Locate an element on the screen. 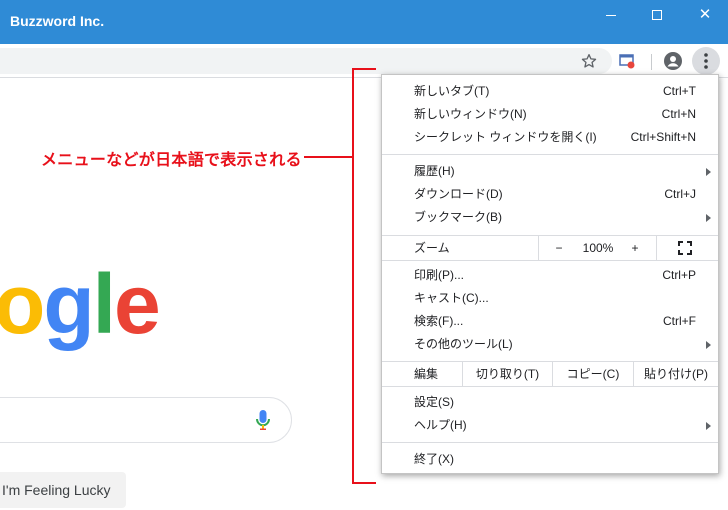 The width and height of the screenshot is (728, 510). copy-button: コピー(C) is located at coordinates (593, 374).